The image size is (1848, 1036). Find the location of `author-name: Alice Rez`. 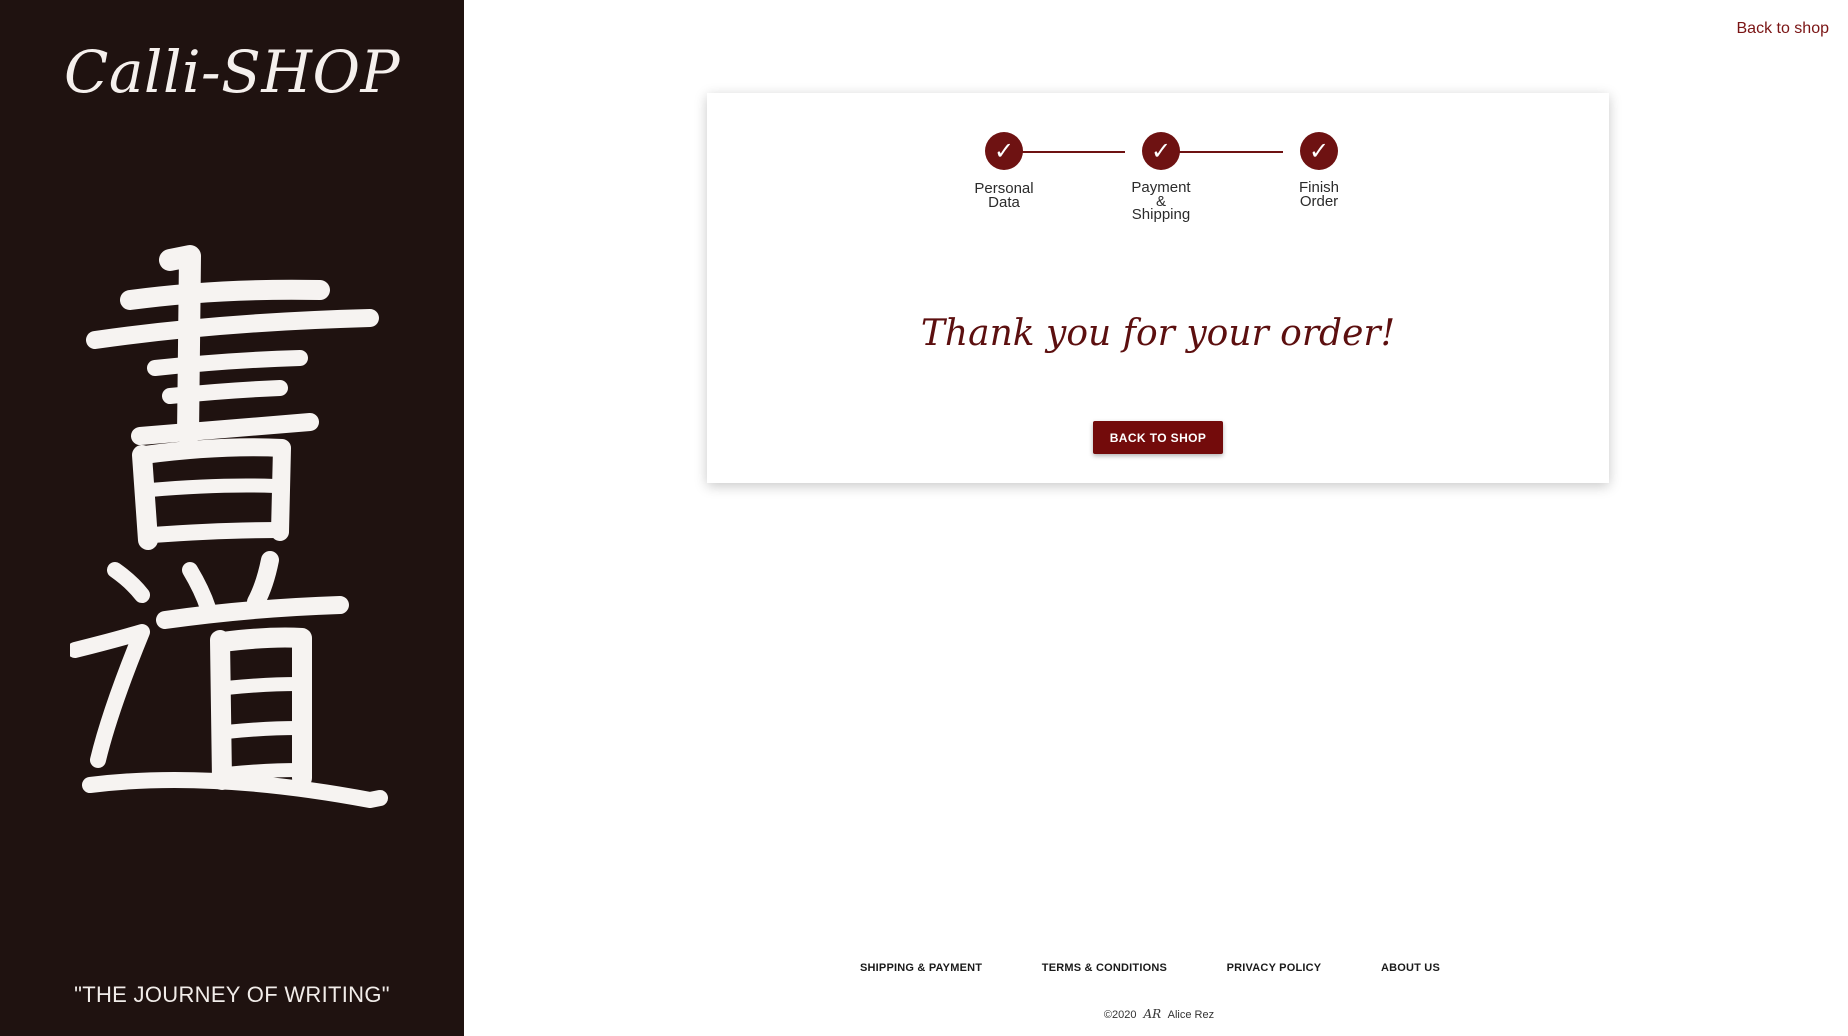

author-name: Alice Rez is located at coordinates (1191, 1015).